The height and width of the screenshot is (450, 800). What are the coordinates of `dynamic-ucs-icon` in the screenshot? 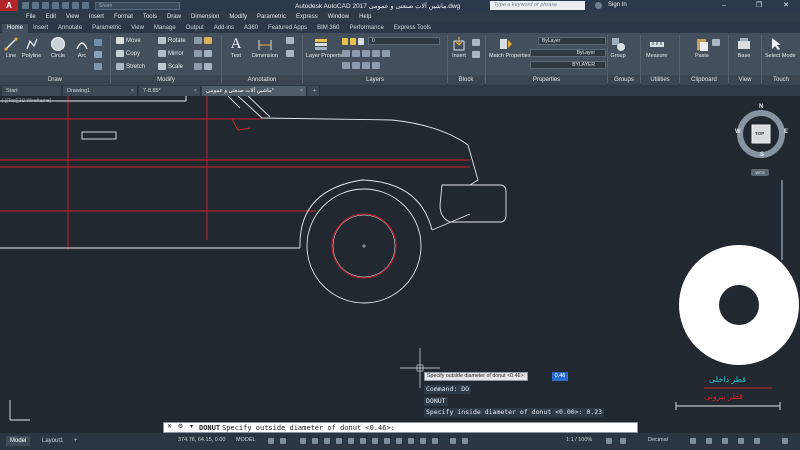 It's located at (411, 441).